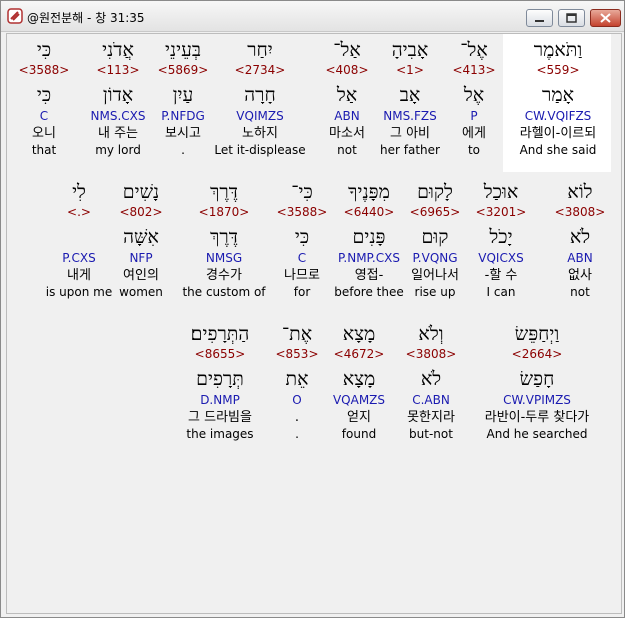 This screenshot has height=618, width=625. I want to click on english-gloss: found, so click(359, 434).